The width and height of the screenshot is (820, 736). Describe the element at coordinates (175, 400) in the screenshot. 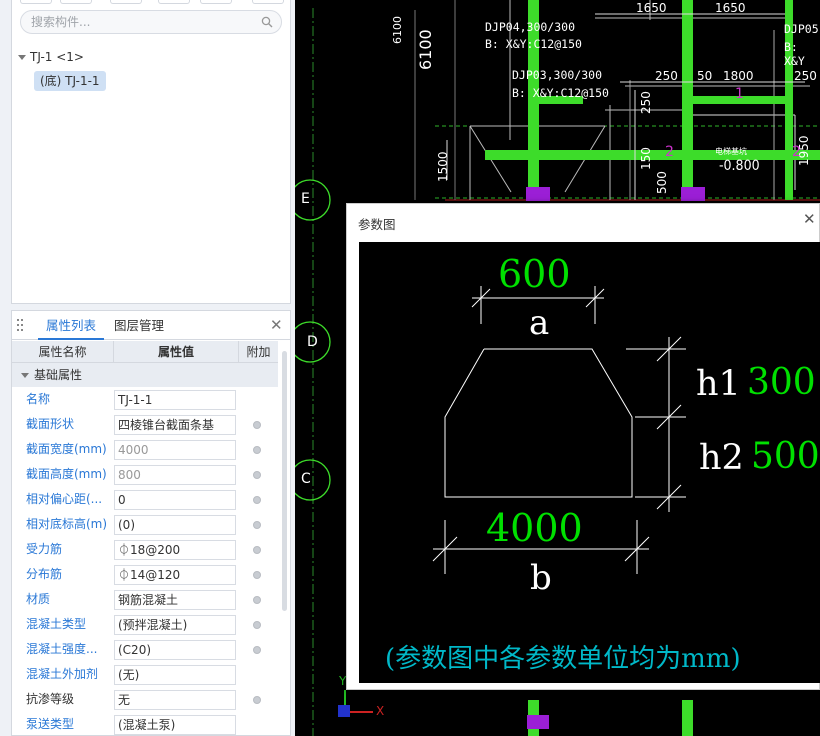

I see `property-value-field: TJ-1-1` at that location.